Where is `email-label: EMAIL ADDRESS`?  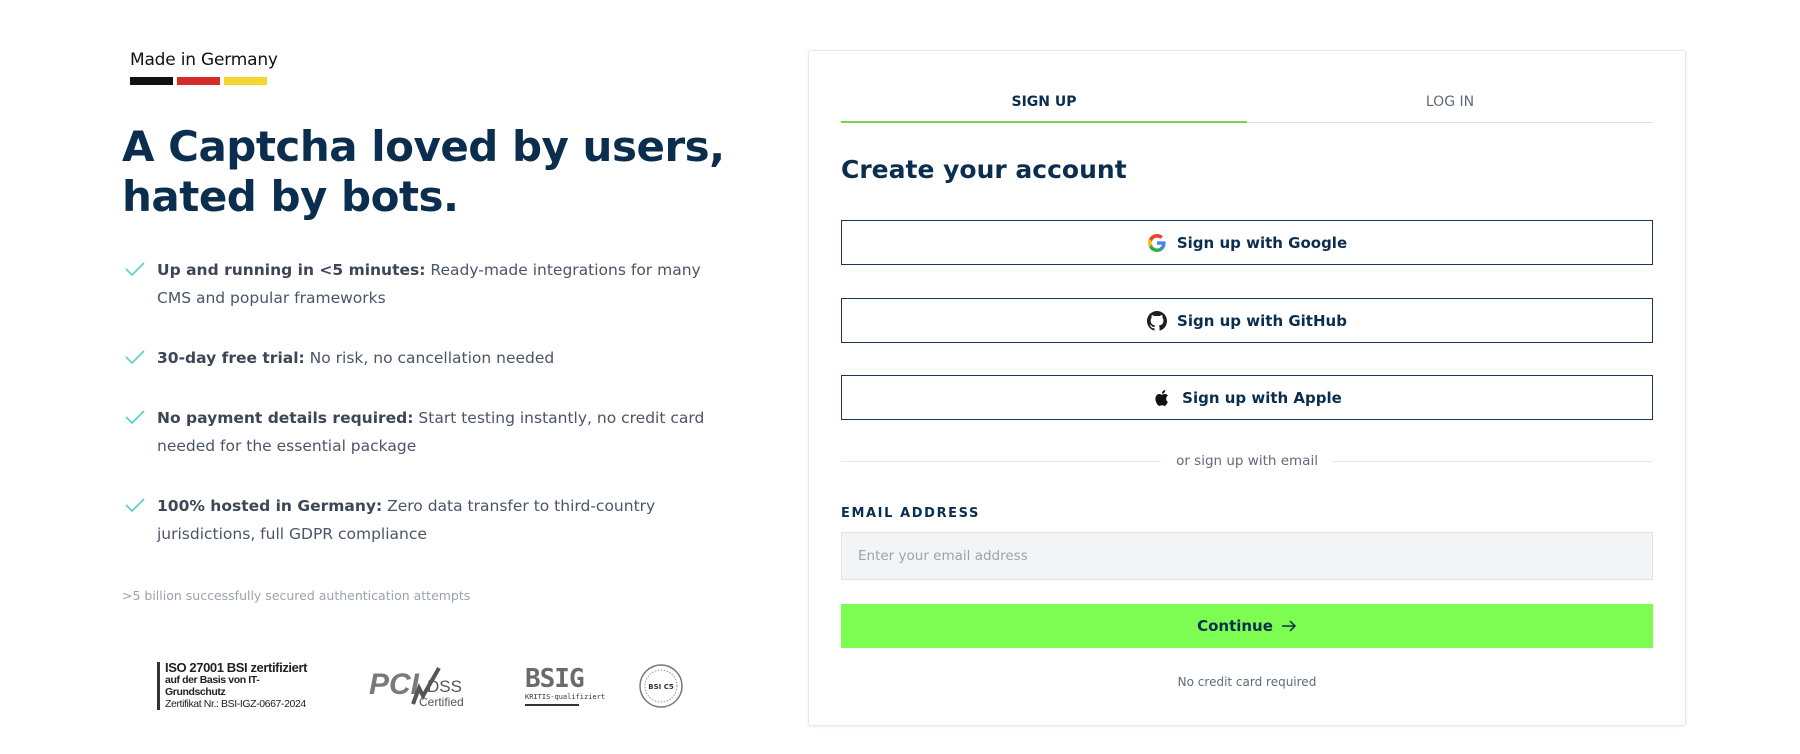 email-label: EMAIL ADDRESS is located at coordinates (910, 513).